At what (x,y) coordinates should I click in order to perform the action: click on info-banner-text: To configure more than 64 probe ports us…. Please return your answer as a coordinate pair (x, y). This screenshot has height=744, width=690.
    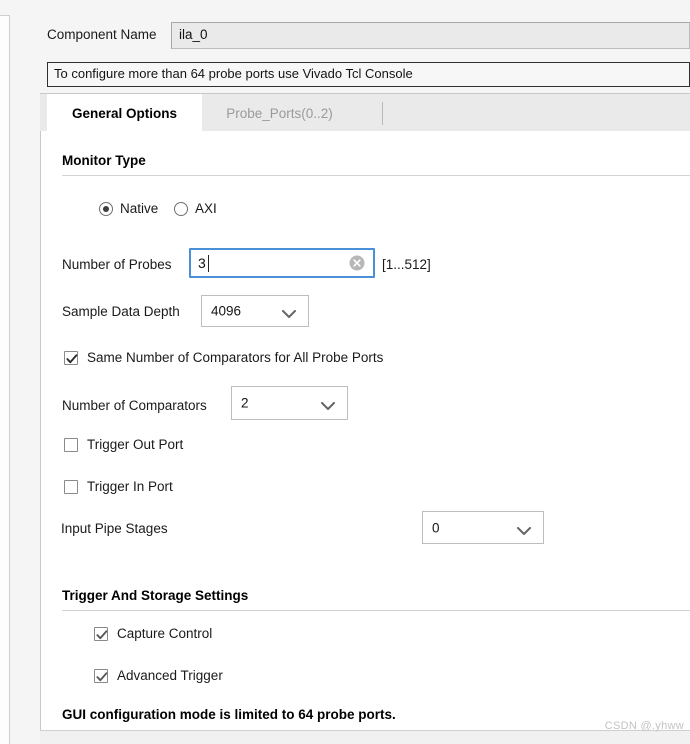
    Looking at the image, I should click on (233, 73).